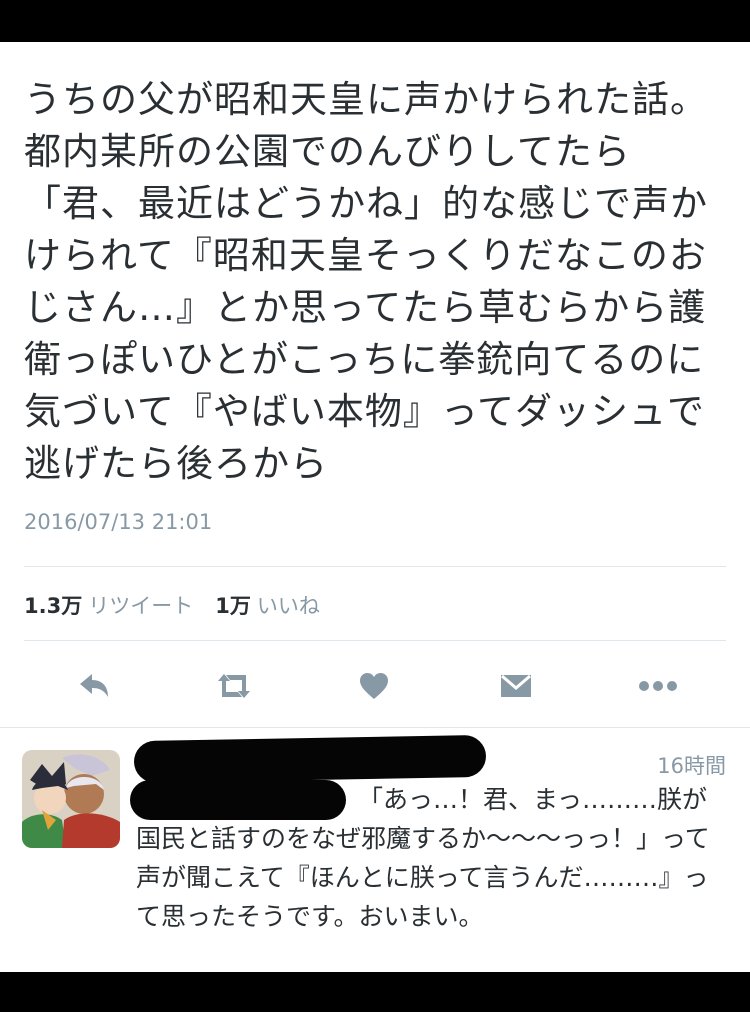  I want to click on tweet-actions, so click(375, 686).